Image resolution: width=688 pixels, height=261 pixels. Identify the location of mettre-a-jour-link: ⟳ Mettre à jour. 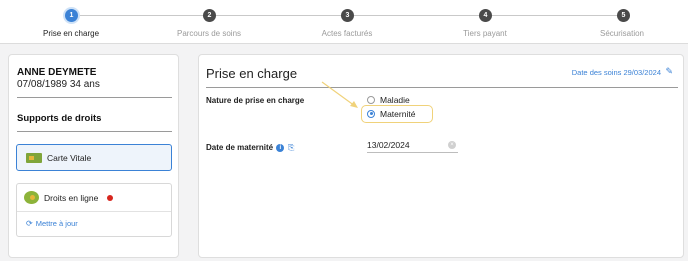
(52, 223).